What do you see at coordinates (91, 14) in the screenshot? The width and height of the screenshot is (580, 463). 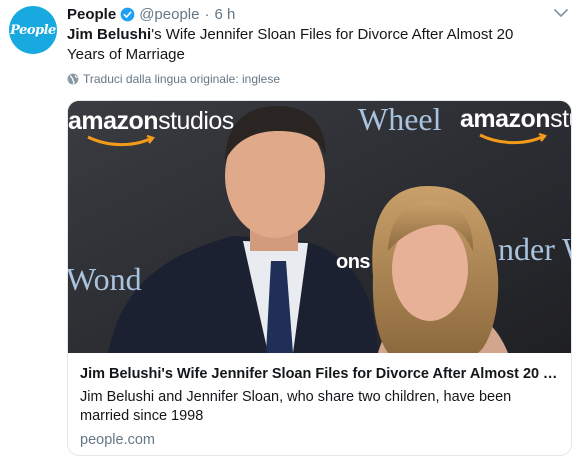 I see `author-name: People` at bounding box center [91, 14].